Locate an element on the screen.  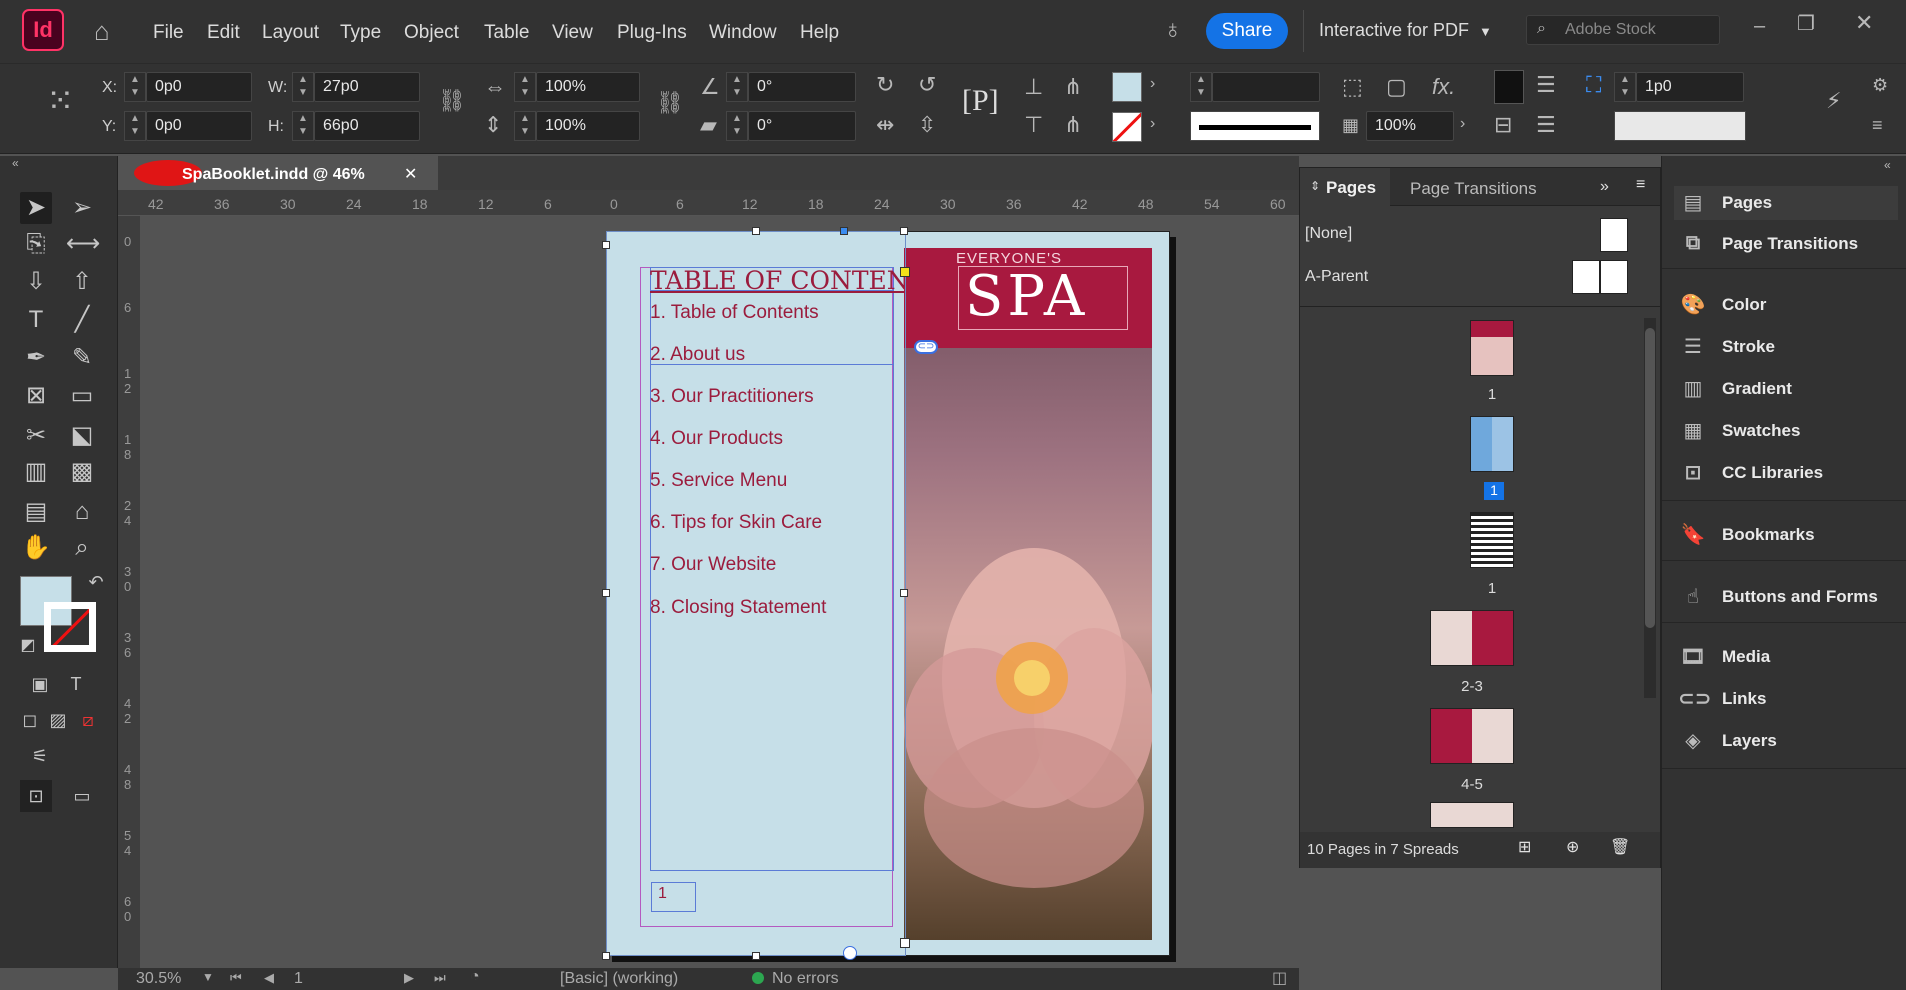
collapse-toolbox-icon: « is located at coordinates (15, 163).